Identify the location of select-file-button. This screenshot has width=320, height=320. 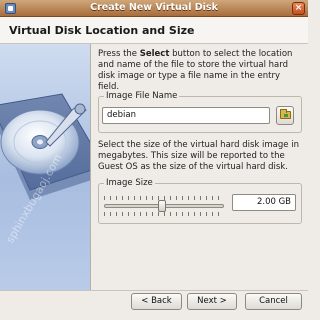
(285, 115).